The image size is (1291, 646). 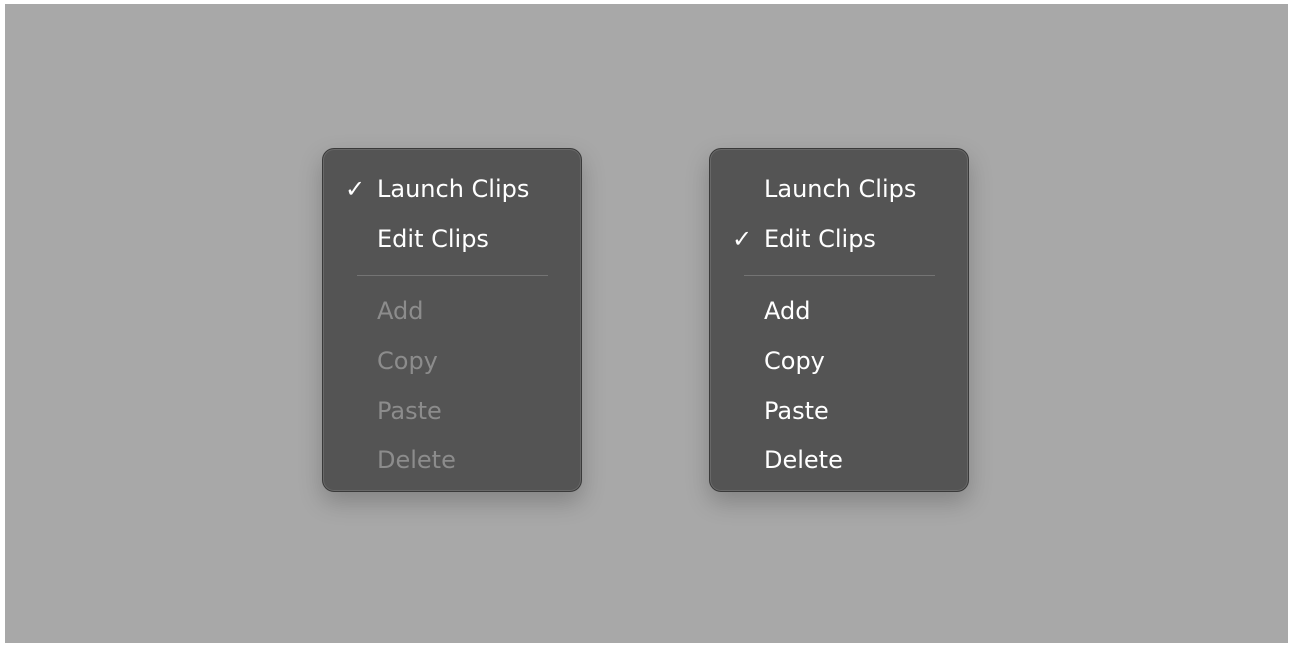 I want to click on menu-item-launch-clips: Launch Clips, so click(x=839, y=189).